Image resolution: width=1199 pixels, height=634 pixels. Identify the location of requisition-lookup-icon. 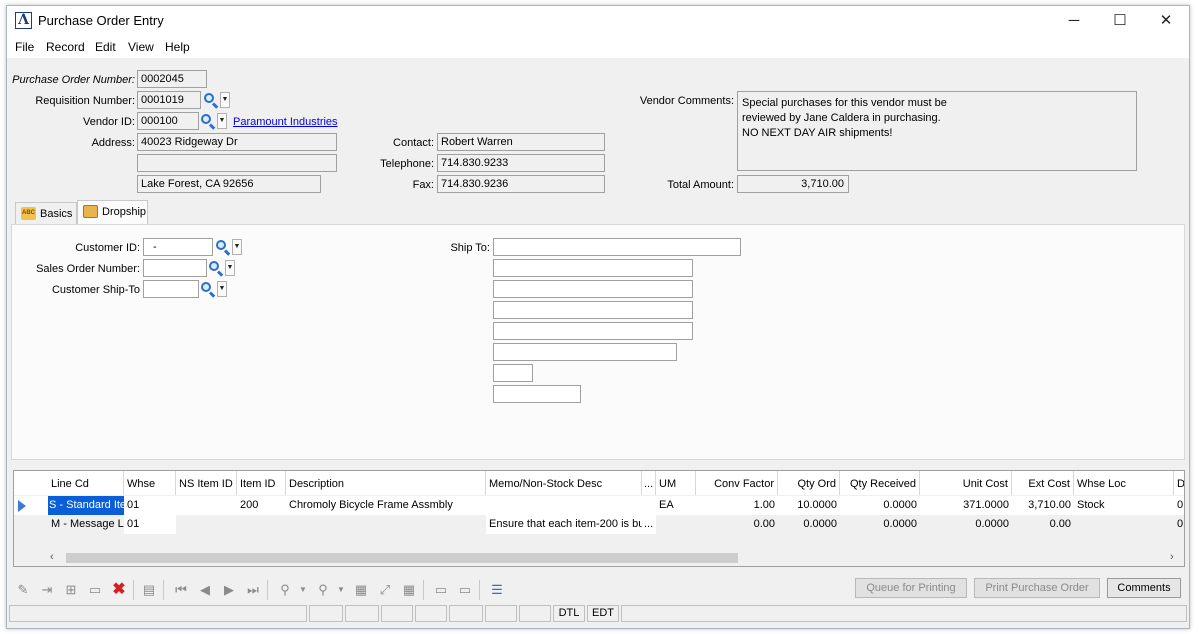
(211, 100).